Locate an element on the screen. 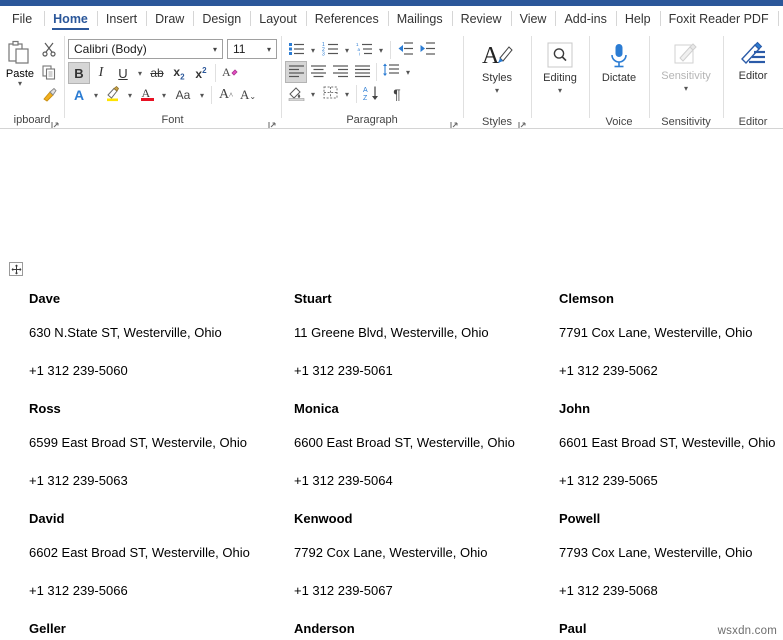  shading-button is located at coordinates (296, 94).